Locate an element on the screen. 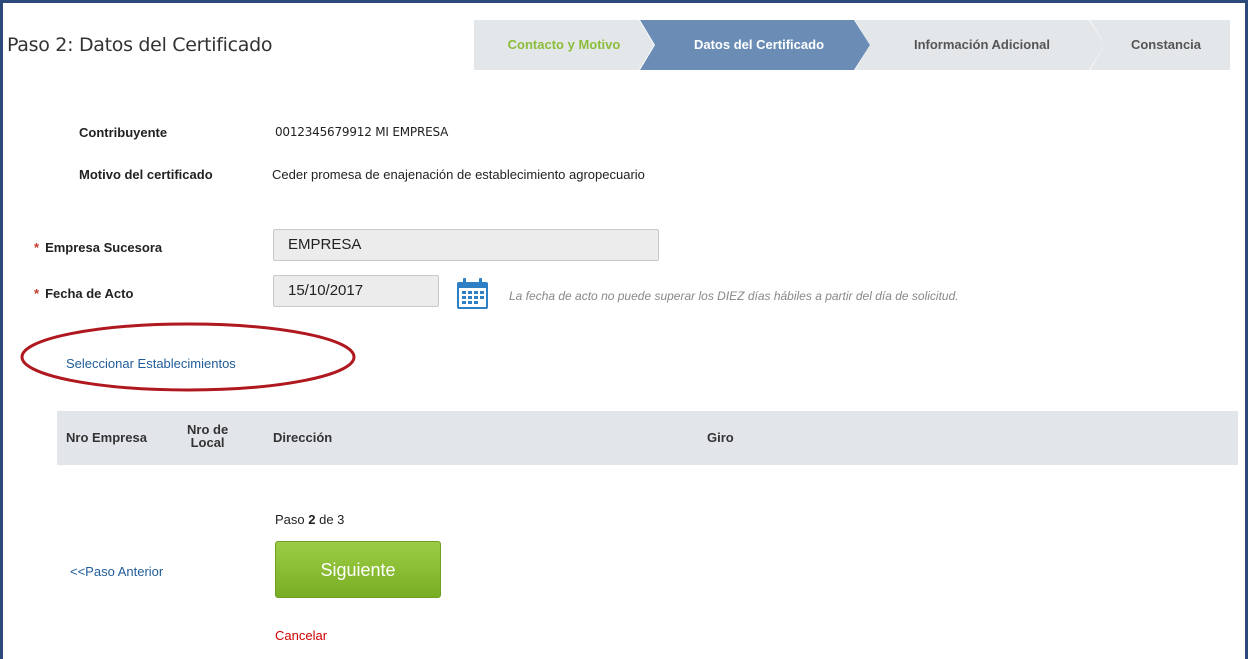 This screenshot has width=1248, height=659. empresa-sucesora-text: Empresa Sucesora is located at coordinates (104, 247).